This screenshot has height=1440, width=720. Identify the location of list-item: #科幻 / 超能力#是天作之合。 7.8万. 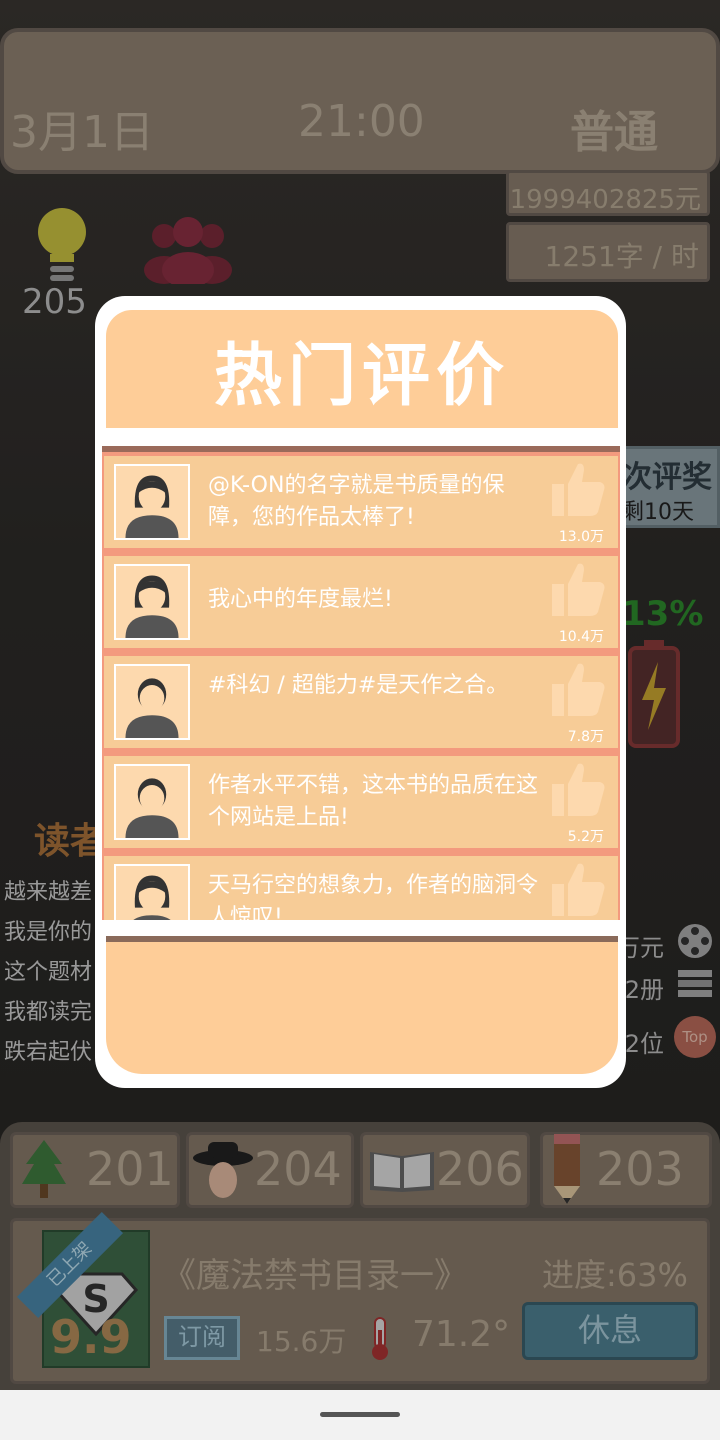
(361, 702).